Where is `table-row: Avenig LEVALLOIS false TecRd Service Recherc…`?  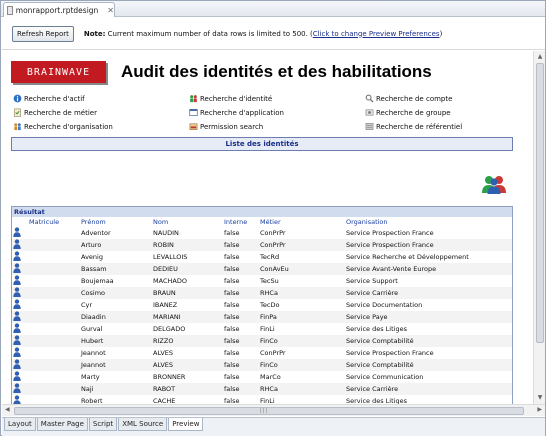 table-row: Avenig LEVALLOIS false TecRd Service Recherc… is located at coordinates (262, 257).